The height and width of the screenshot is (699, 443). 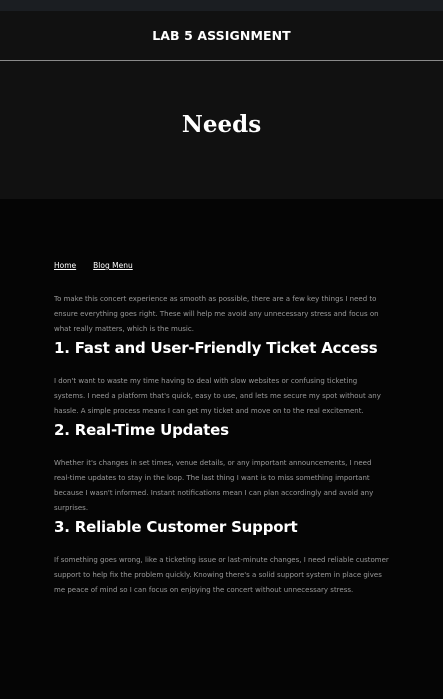 I want to click on section-heading-ticket-access: 1. Fast and User-Friendly Ticket Access, so click(x=216, y=348).